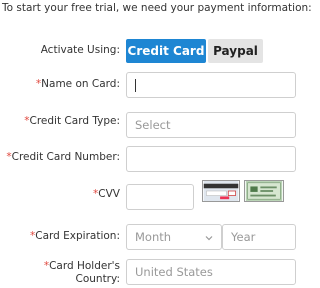  I want to click on year-select: Year, so click(259, 237).